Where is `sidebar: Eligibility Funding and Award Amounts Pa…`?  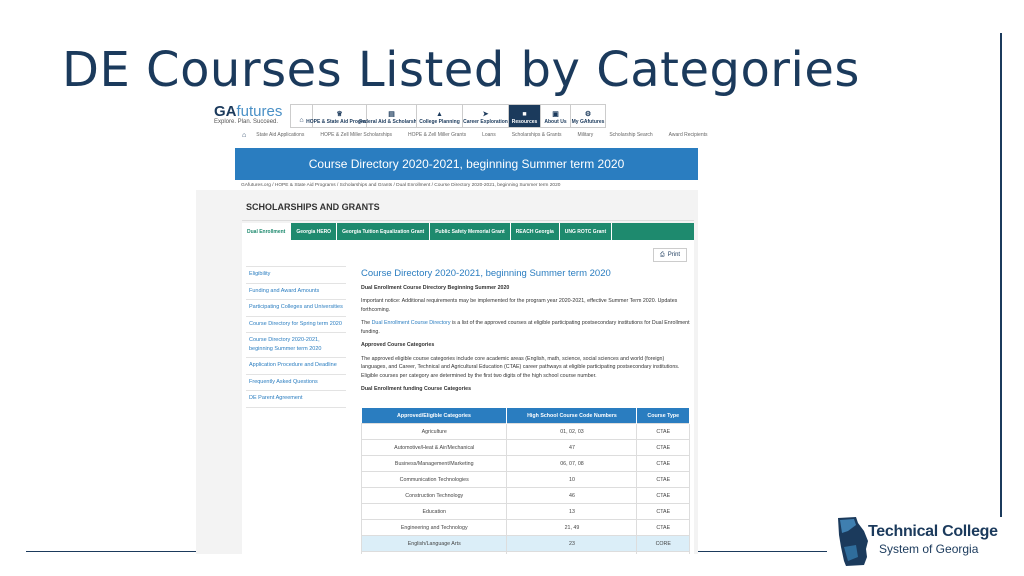
sidebar: Eligibility Funding and Award Amounts Pa… is located at coordinates (296, 337).